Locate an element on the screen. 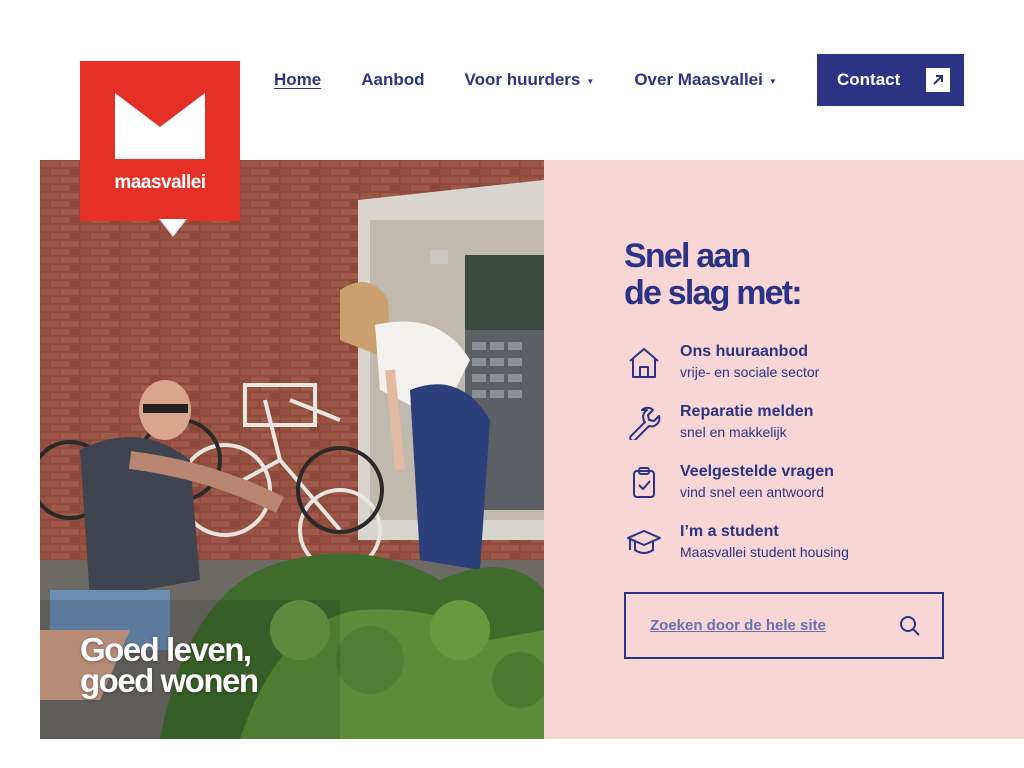 This screenshot has height=768, width=1024. quicklink-title: Veelgestelde vragen is located at coordinates (757, 471).